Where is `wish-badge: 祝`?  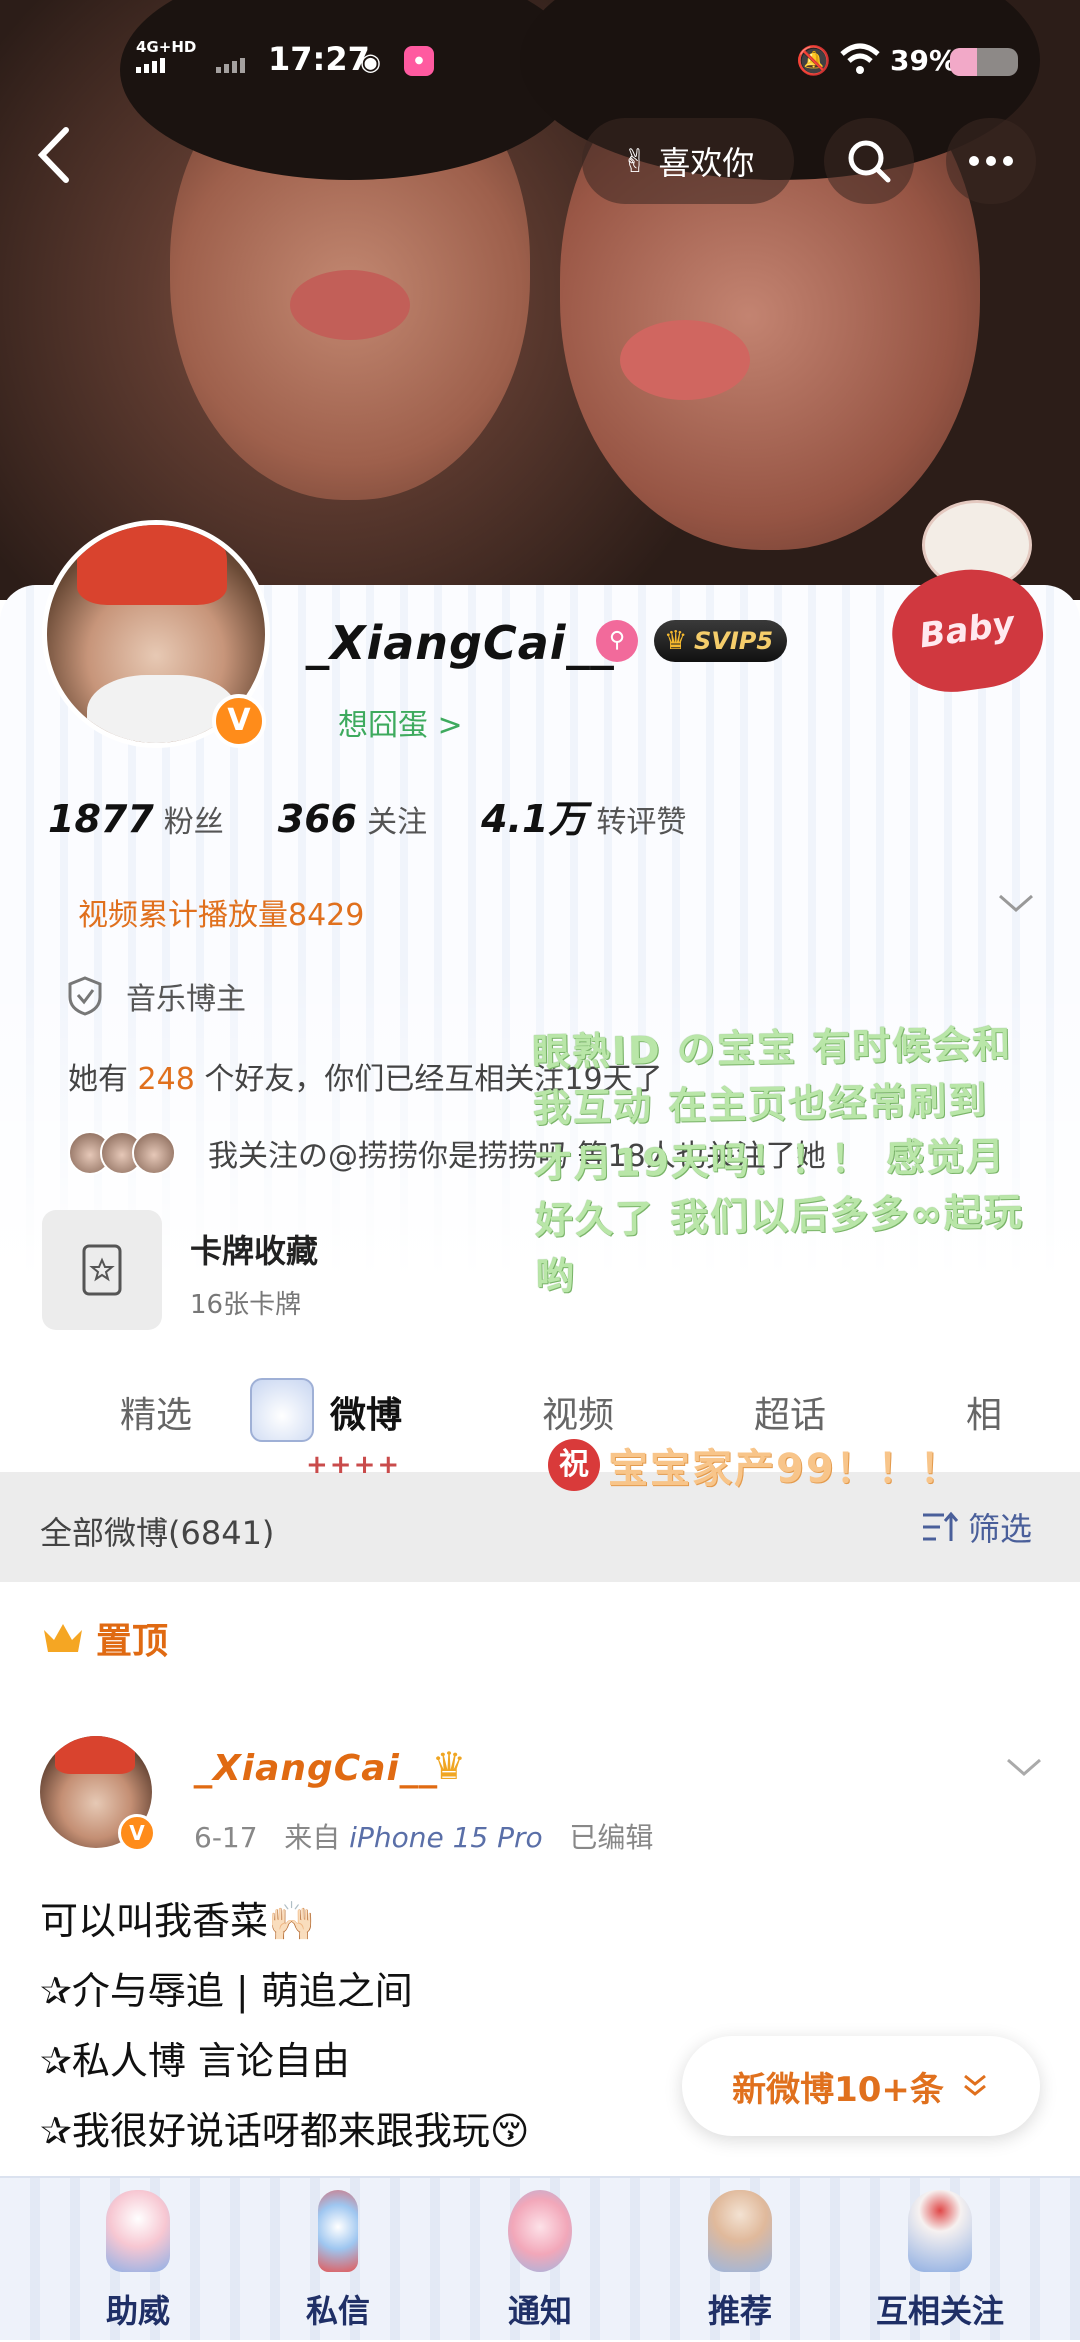 wish-badge: 祝 is located at coordinates (574, 1465).